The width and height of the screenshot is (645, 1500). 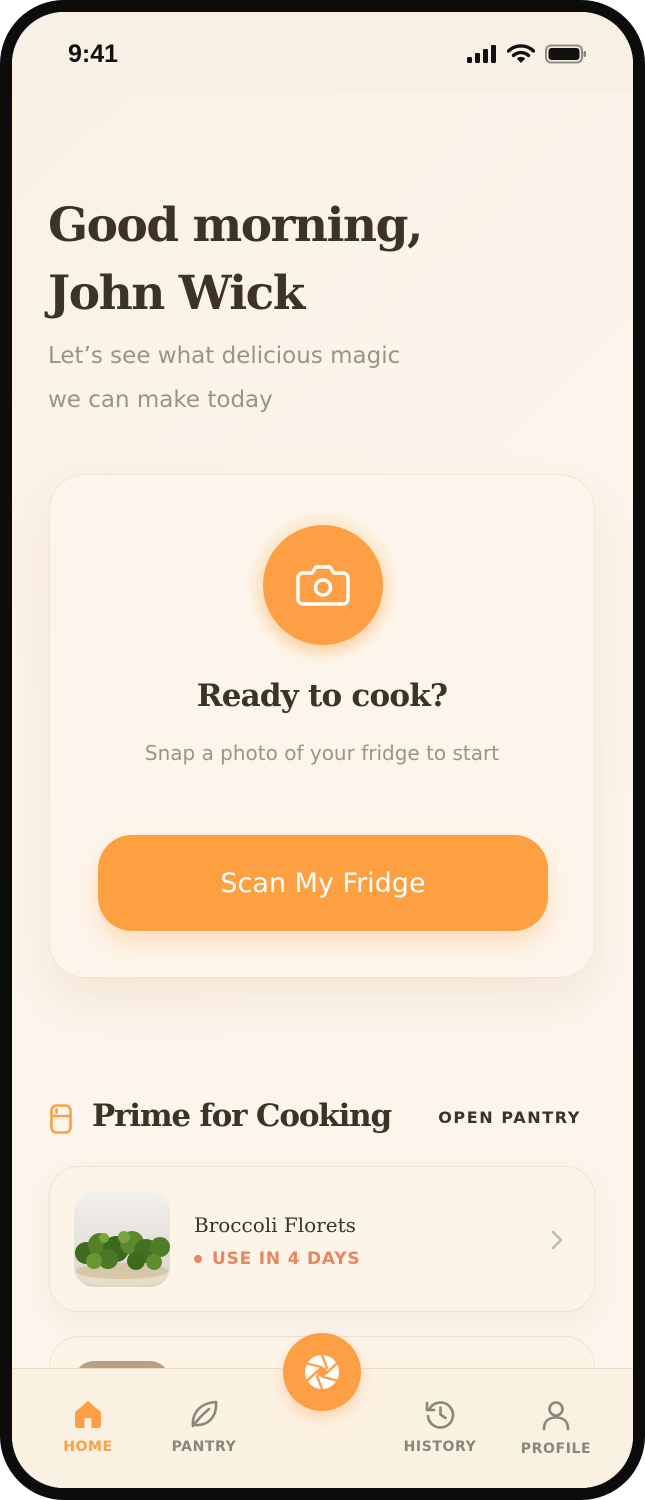 What do you see at coordinates (204, 1447) in the screenshot?
I see `tab-label: PANTRY` at bounding box center [204, 1447].